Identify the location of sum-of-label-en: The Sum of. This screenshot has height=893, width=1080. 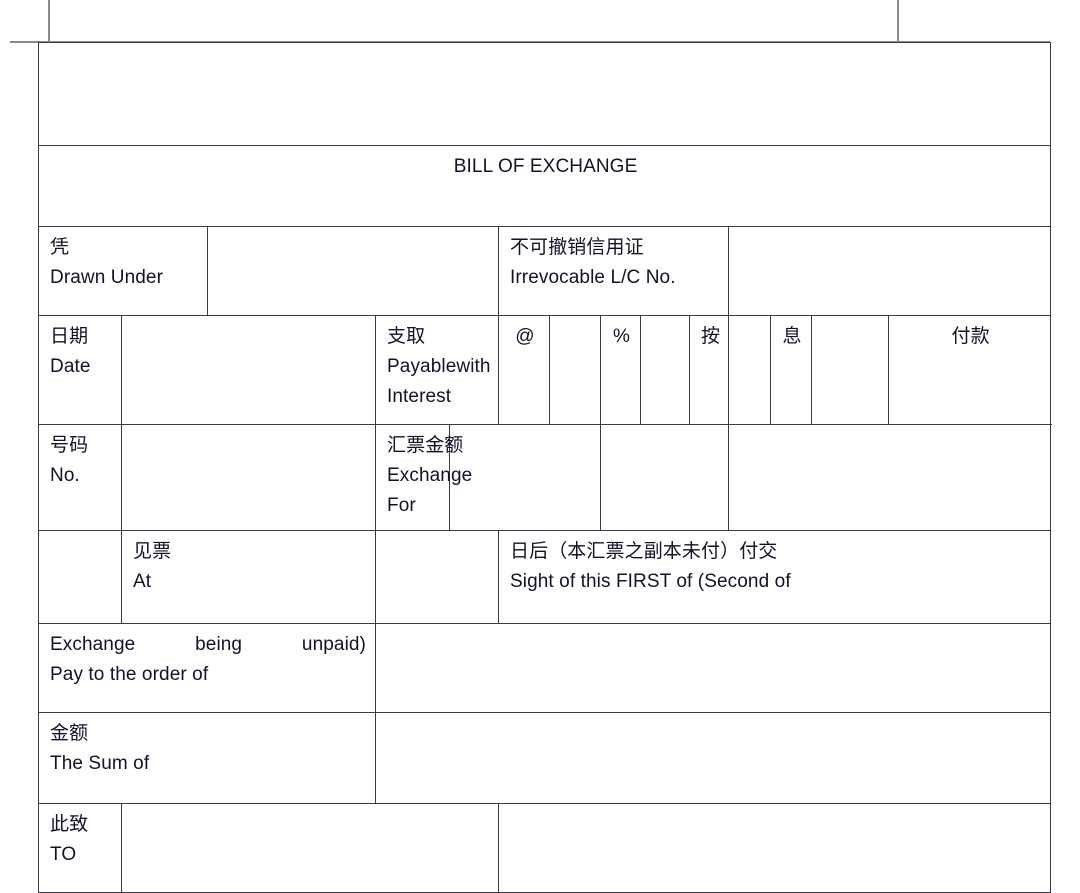
(100, 763).